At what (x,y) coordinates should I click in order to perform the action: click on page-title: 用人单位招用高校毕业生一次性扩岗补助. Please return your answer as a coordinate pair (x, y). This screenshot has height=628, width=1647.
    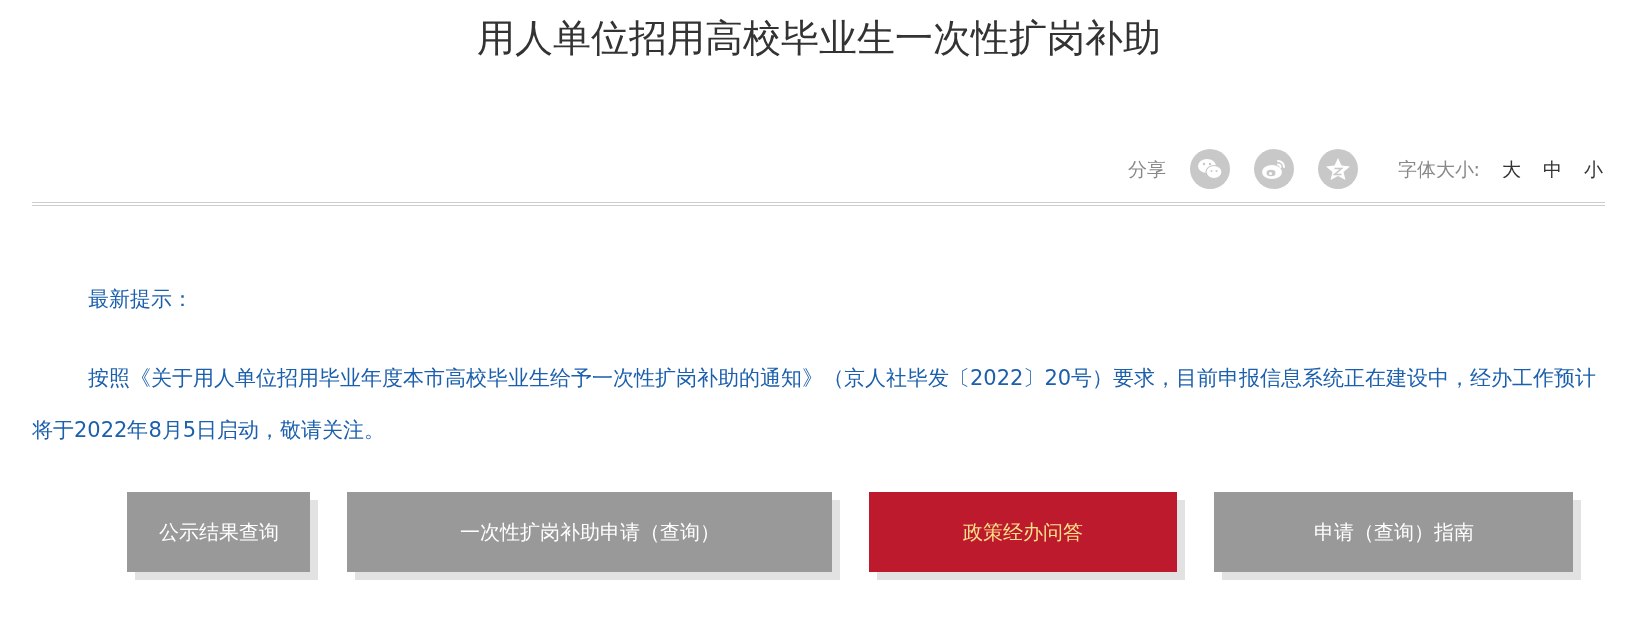
    Looking at the image, I should click on (818, 38).